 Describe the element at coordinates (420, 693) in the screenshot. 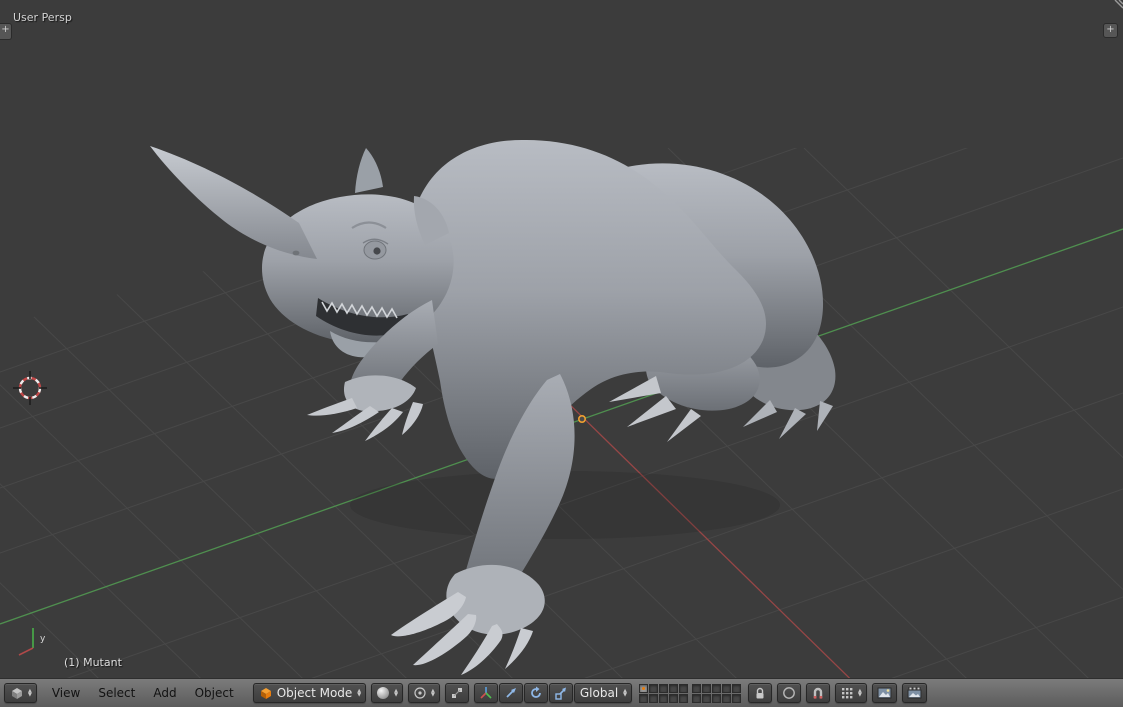

I see `pivot-point-icon` at that location.